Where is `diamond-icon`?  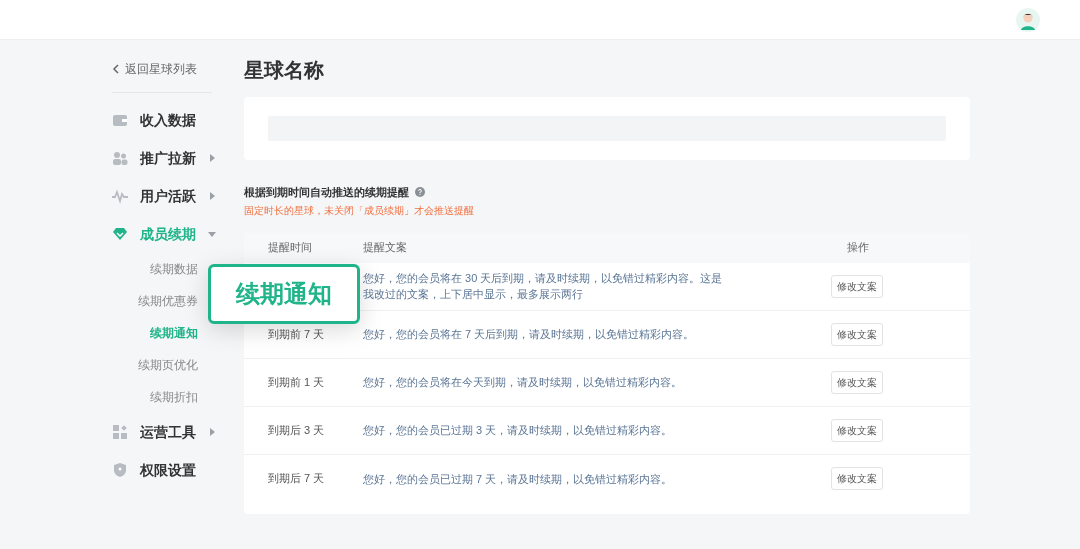
diamond-icon is located at coordinates (120, 234).